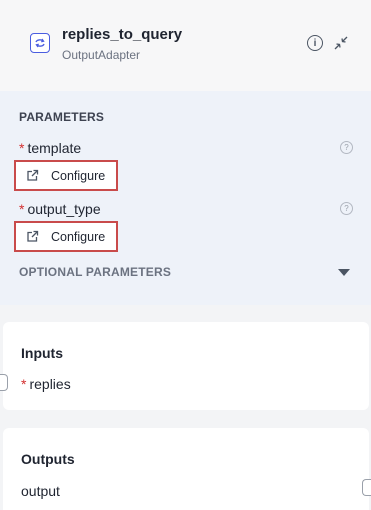 This screenshot has height=510, width=371. I want to click on configure-template-button: Configure, so click(67, 175).